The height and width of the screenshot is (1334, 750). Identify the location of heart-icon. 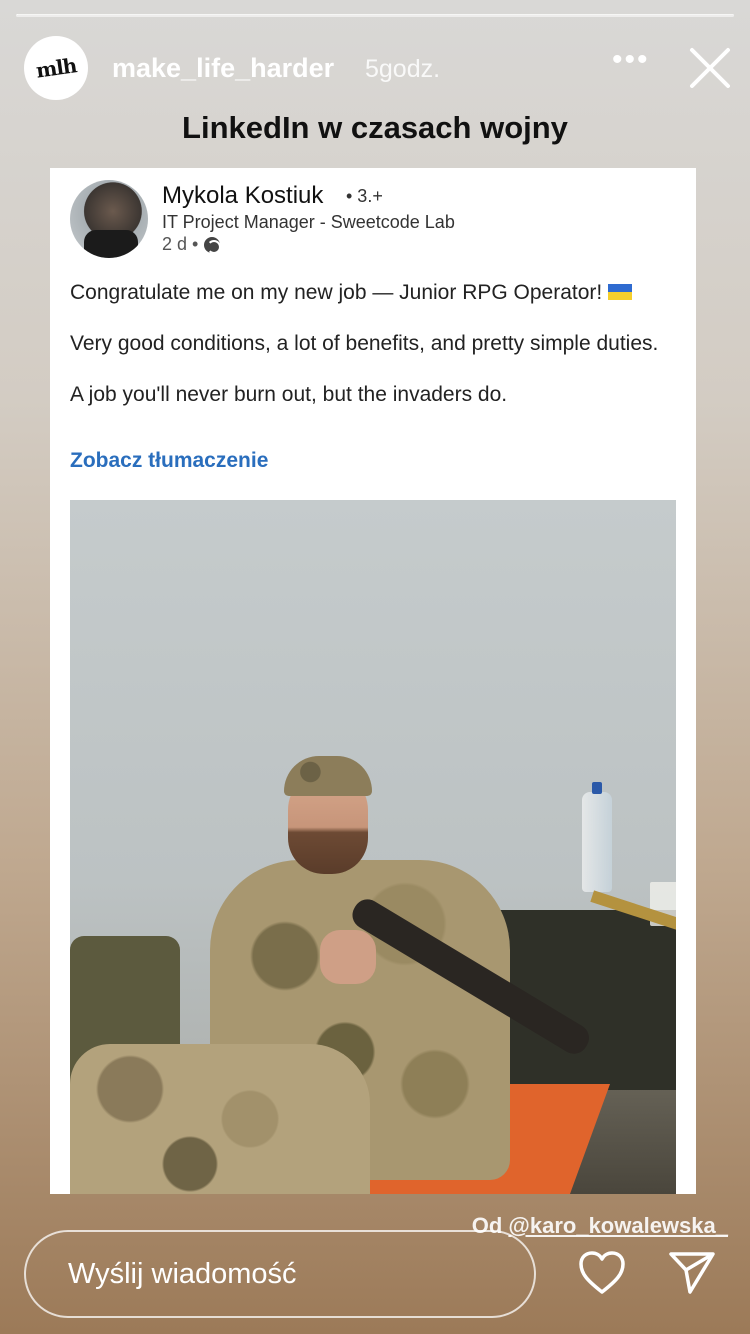
(602, 1273).